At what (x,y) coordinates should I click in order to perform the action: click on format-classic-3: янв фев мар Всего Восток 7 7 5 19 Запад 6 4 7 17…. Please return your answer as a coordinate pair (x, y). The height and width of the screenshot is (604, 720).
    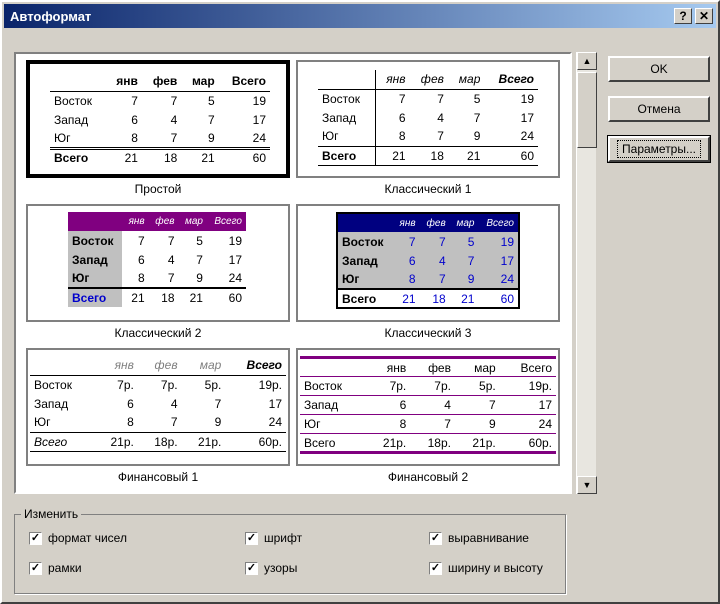
    Looking at the image, I should click on (428, 274).